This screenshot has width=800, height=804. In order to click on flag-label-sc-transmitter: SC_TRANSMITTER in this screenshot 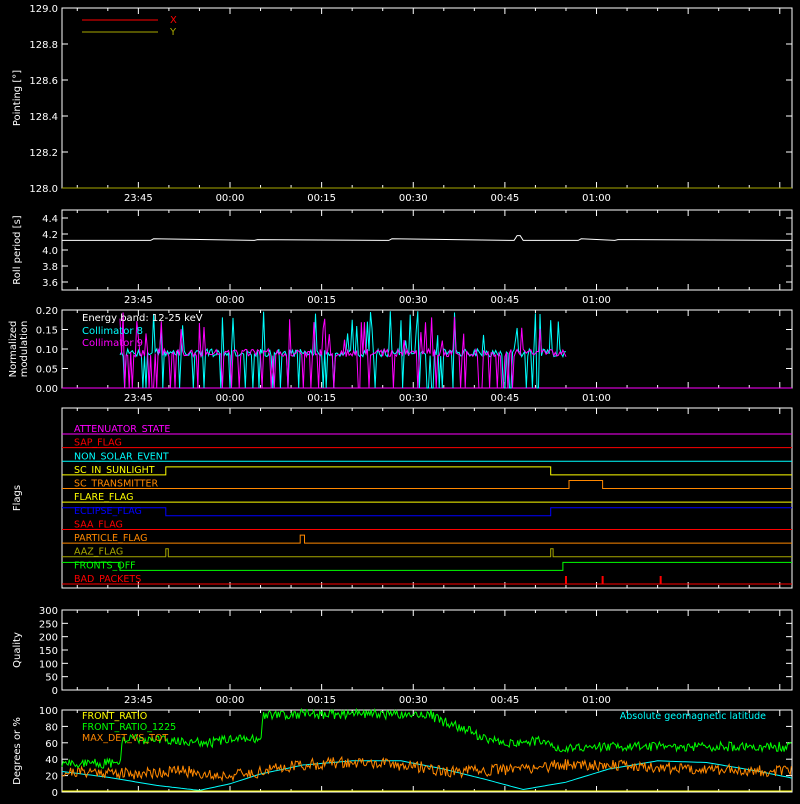, I will do `click(116, 484)`.